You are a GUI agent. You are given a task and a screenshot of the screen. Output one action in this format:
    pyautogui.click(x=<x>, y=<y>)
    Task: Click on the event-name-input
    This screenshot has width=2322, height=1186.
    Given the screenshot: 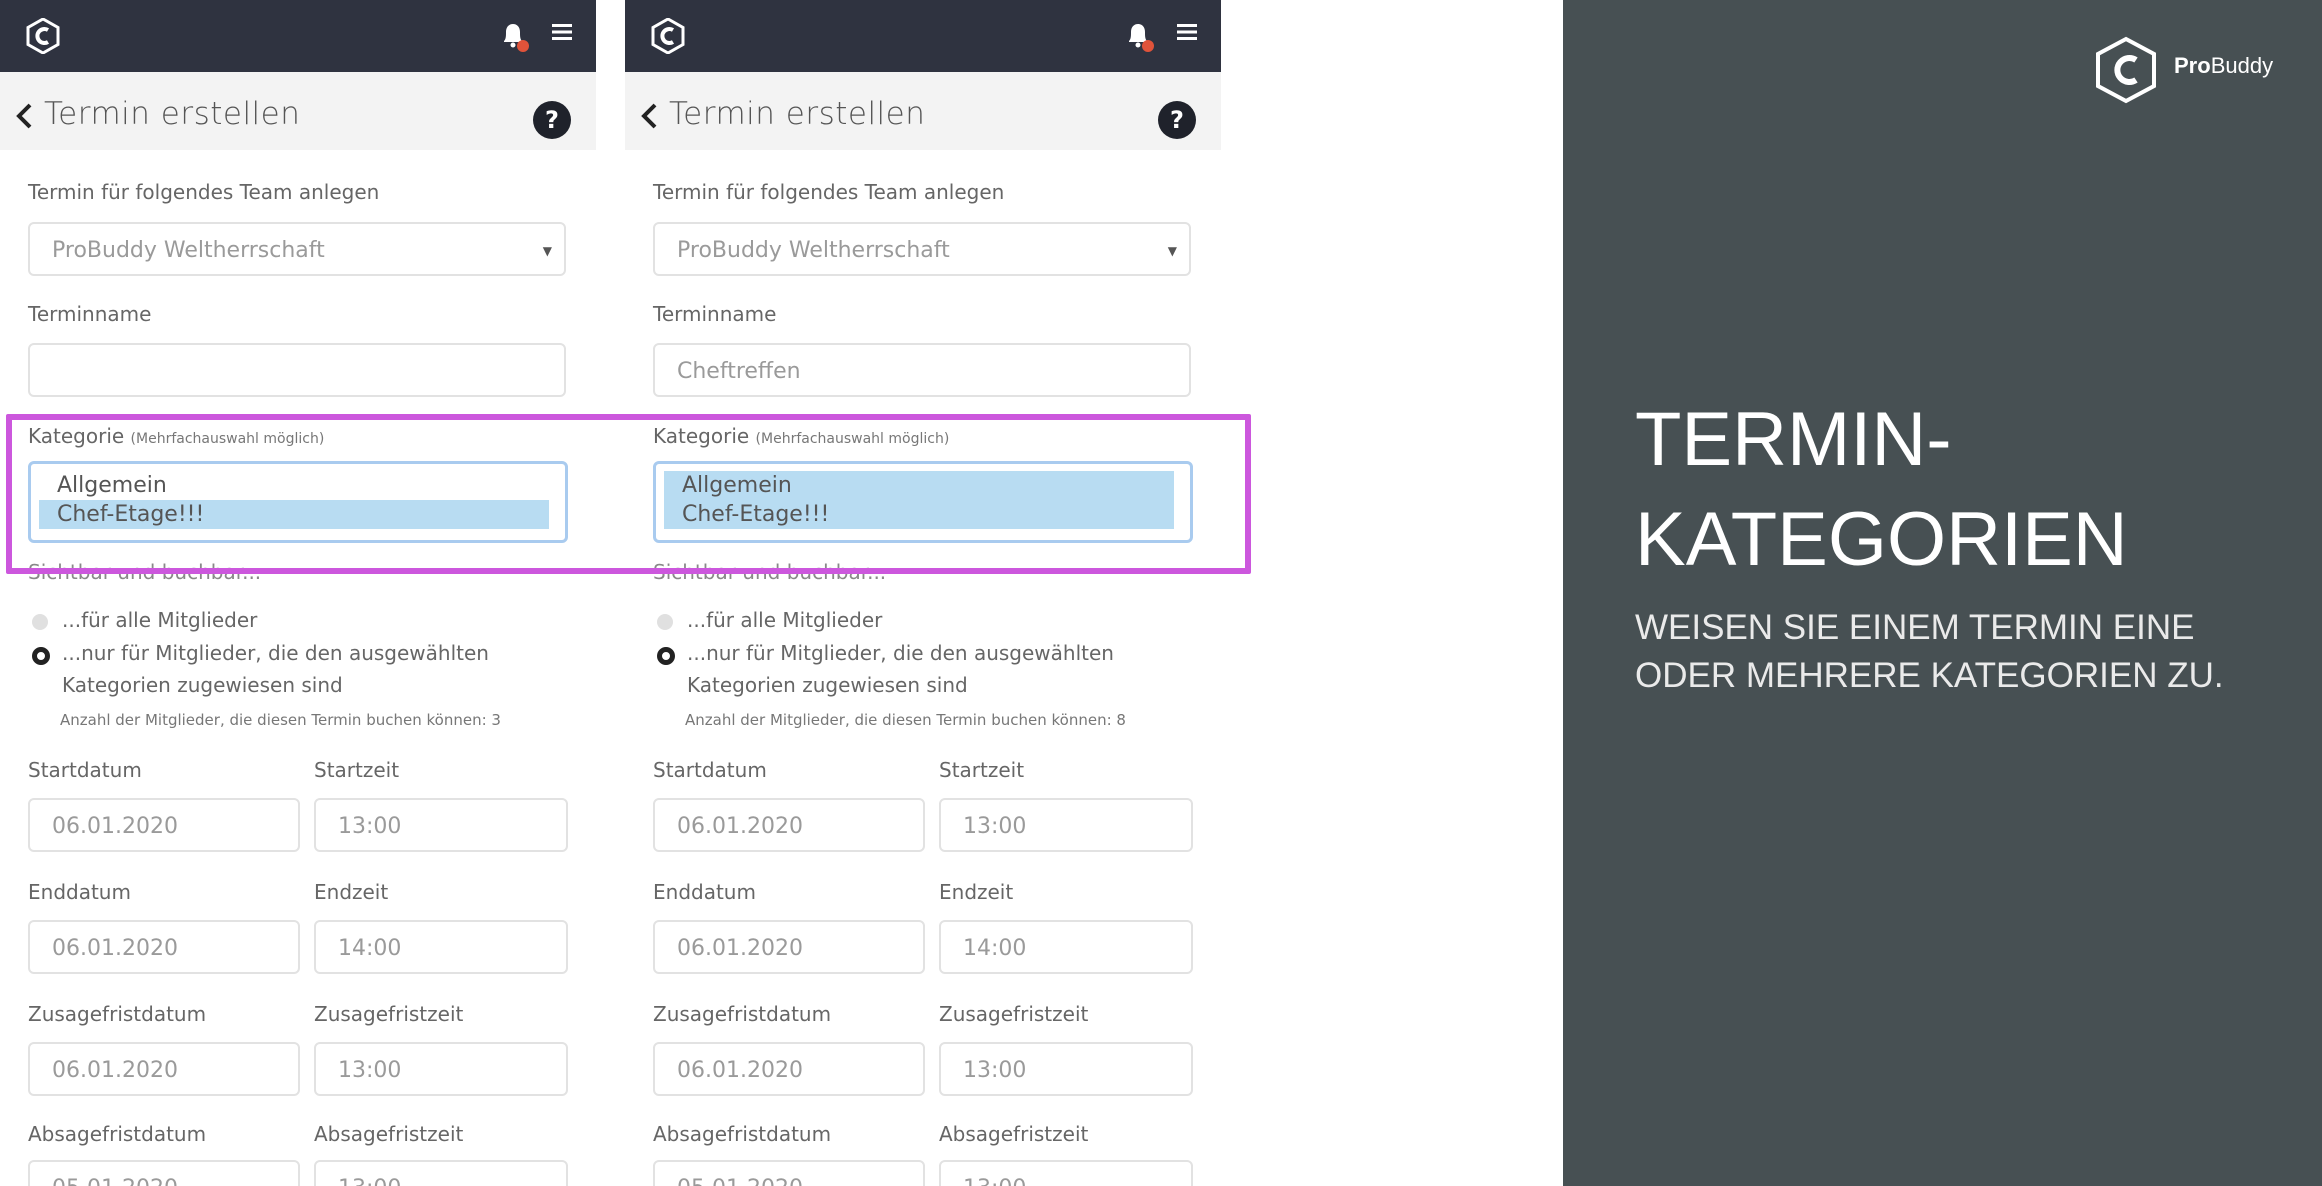 What is the action you would take?
    pyautogui.click(x=297, y=370)
    